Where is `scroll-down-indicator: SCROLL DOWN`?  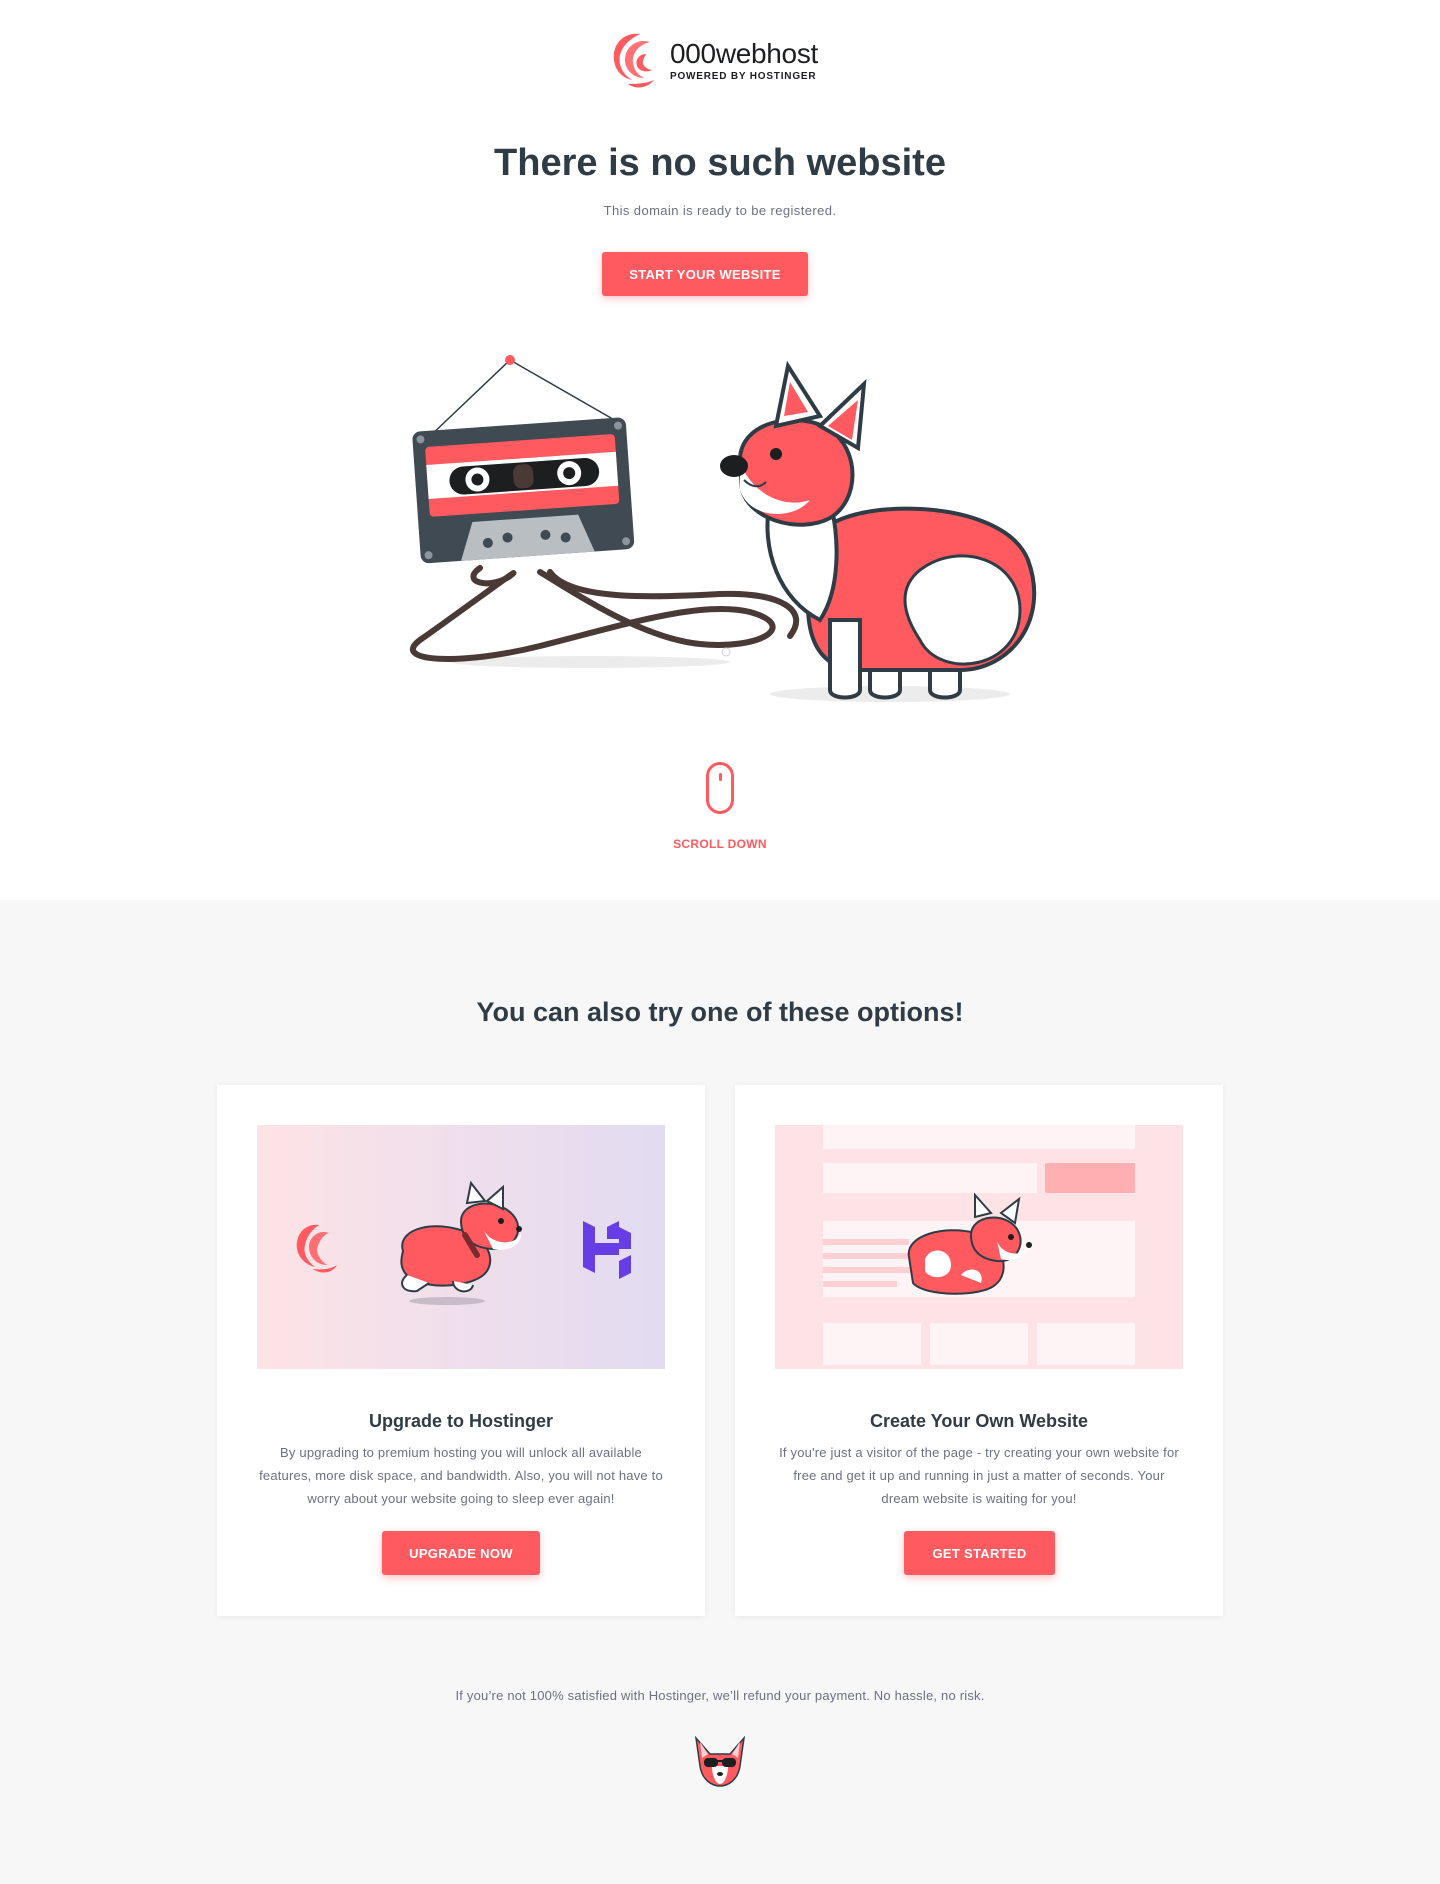 scroll-down-indicator: SCROLL DOWN is located at coordinates (720, 806).